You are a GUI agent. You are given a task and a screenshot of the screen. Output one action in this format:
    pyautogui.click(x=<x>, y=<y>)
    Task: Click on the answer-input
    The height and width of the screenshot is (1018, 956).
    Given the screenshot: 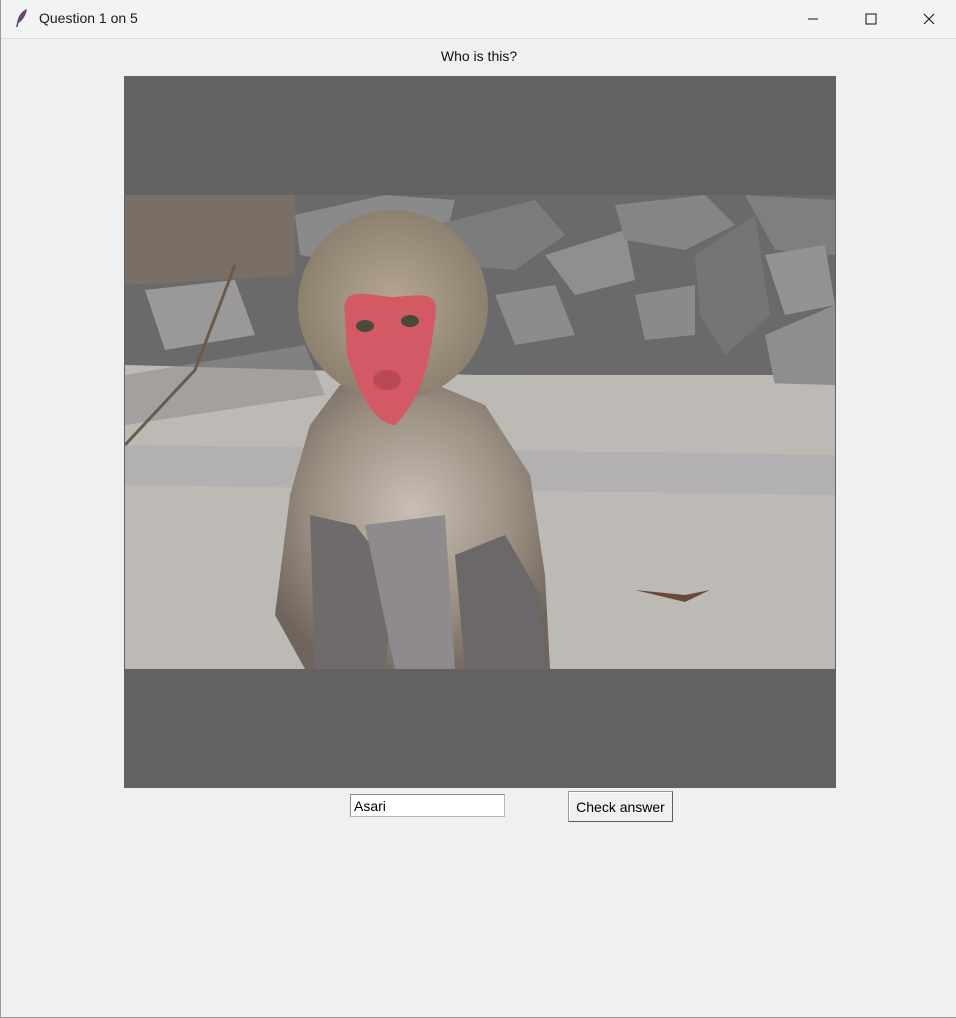 What is the action you would take?
    pyautogui.click(x=427, y=805)
    